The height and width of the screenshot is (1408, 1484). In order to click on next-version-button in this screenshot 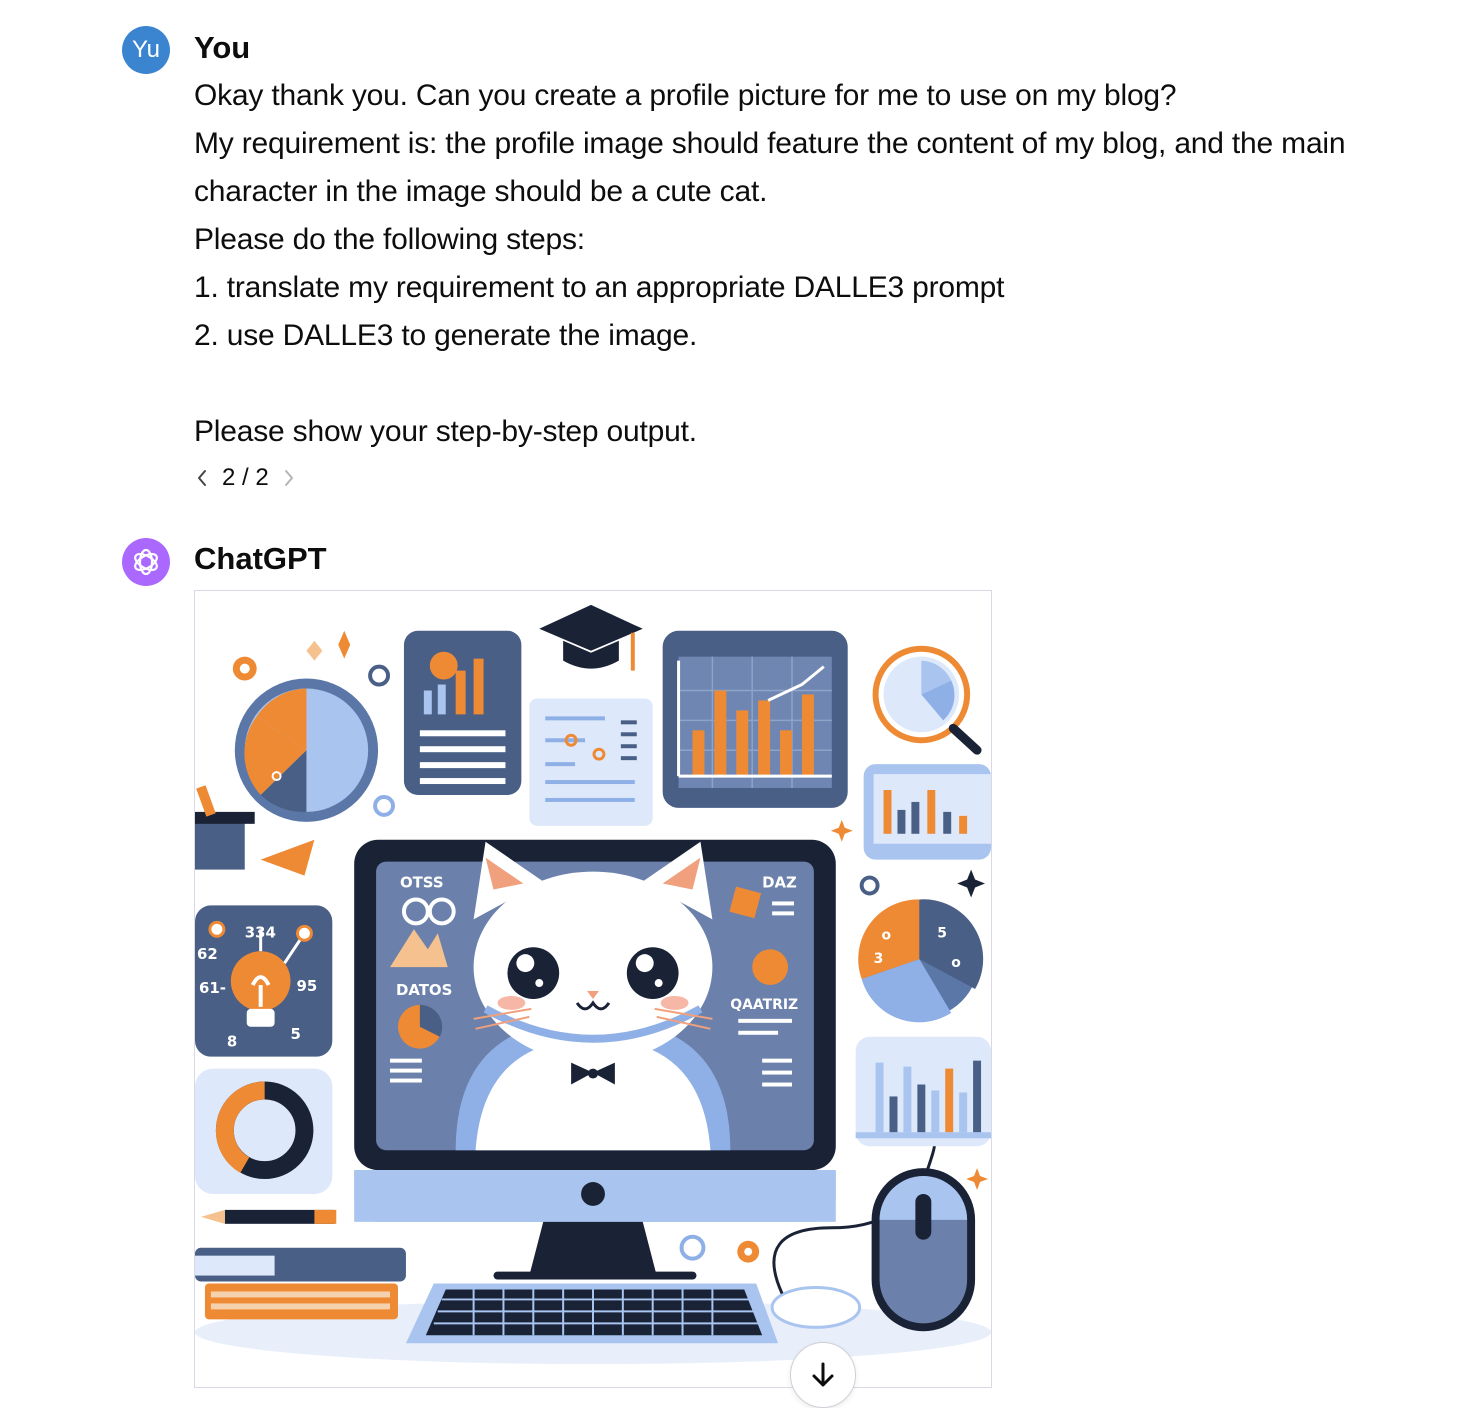, I will do `click(289, 478)`.